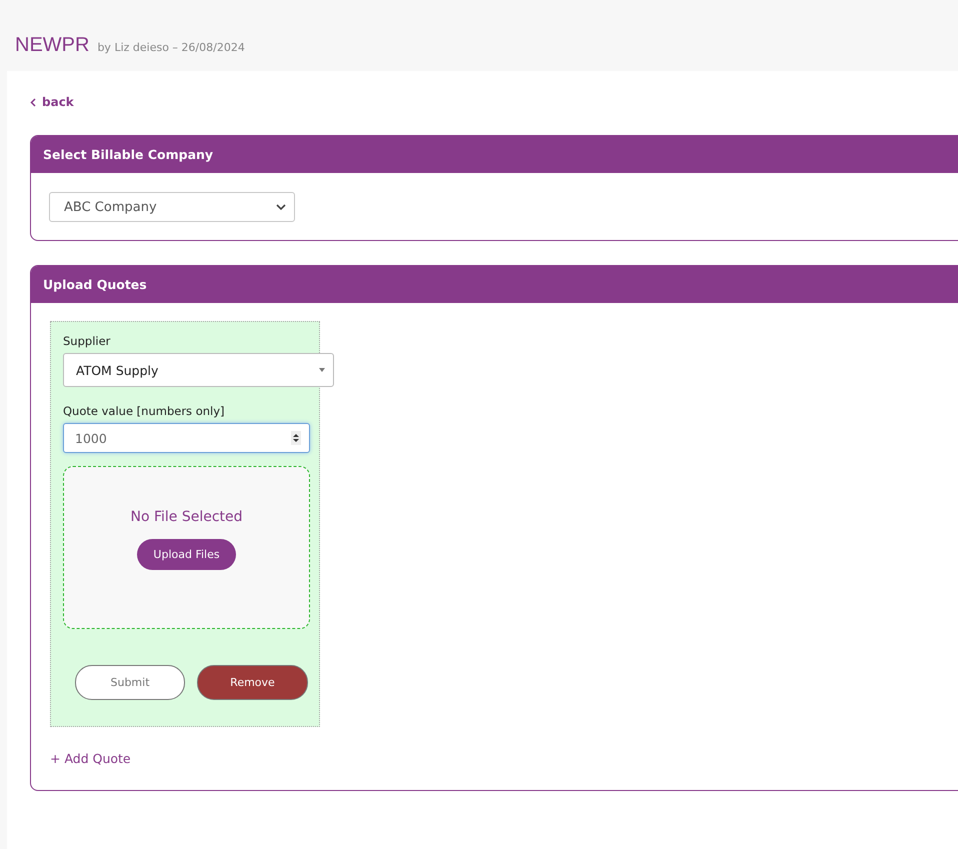  What do you see at coordinates (33, 102) in the screenshot?
I see `chevron-left-icon` at bounding box center [33, 102].